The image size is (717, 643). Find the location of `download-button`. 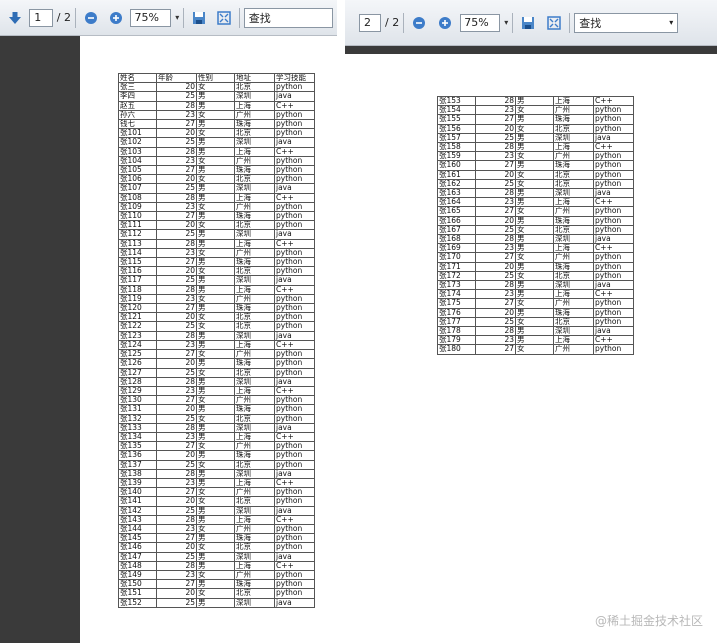

download-button is located at coordinates (14, 18).